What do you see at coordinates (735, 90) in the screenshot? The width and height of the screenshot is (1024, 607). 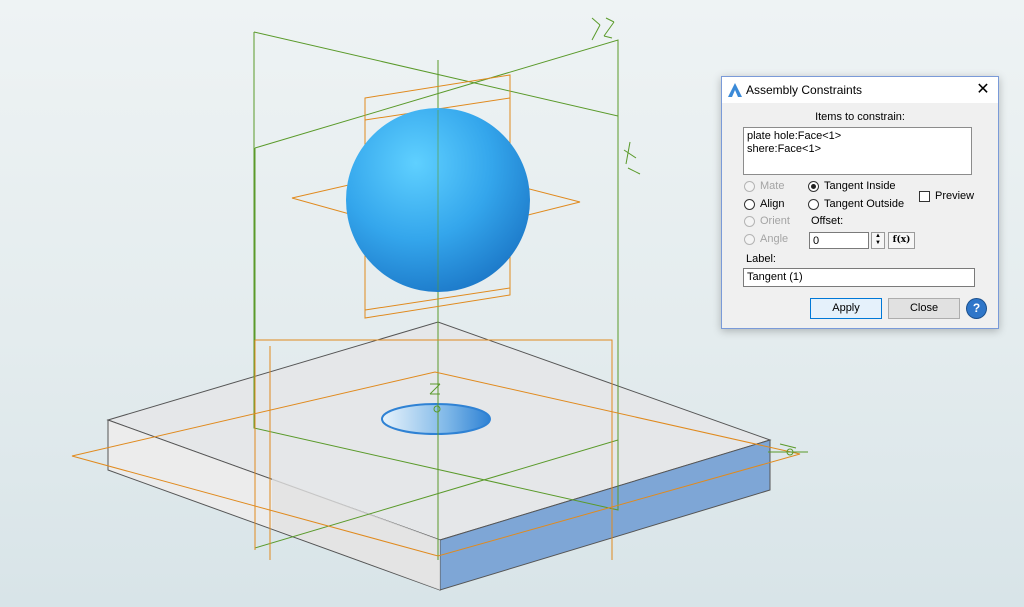 I see `app-logo-icon` at bounding box center [735, 90].